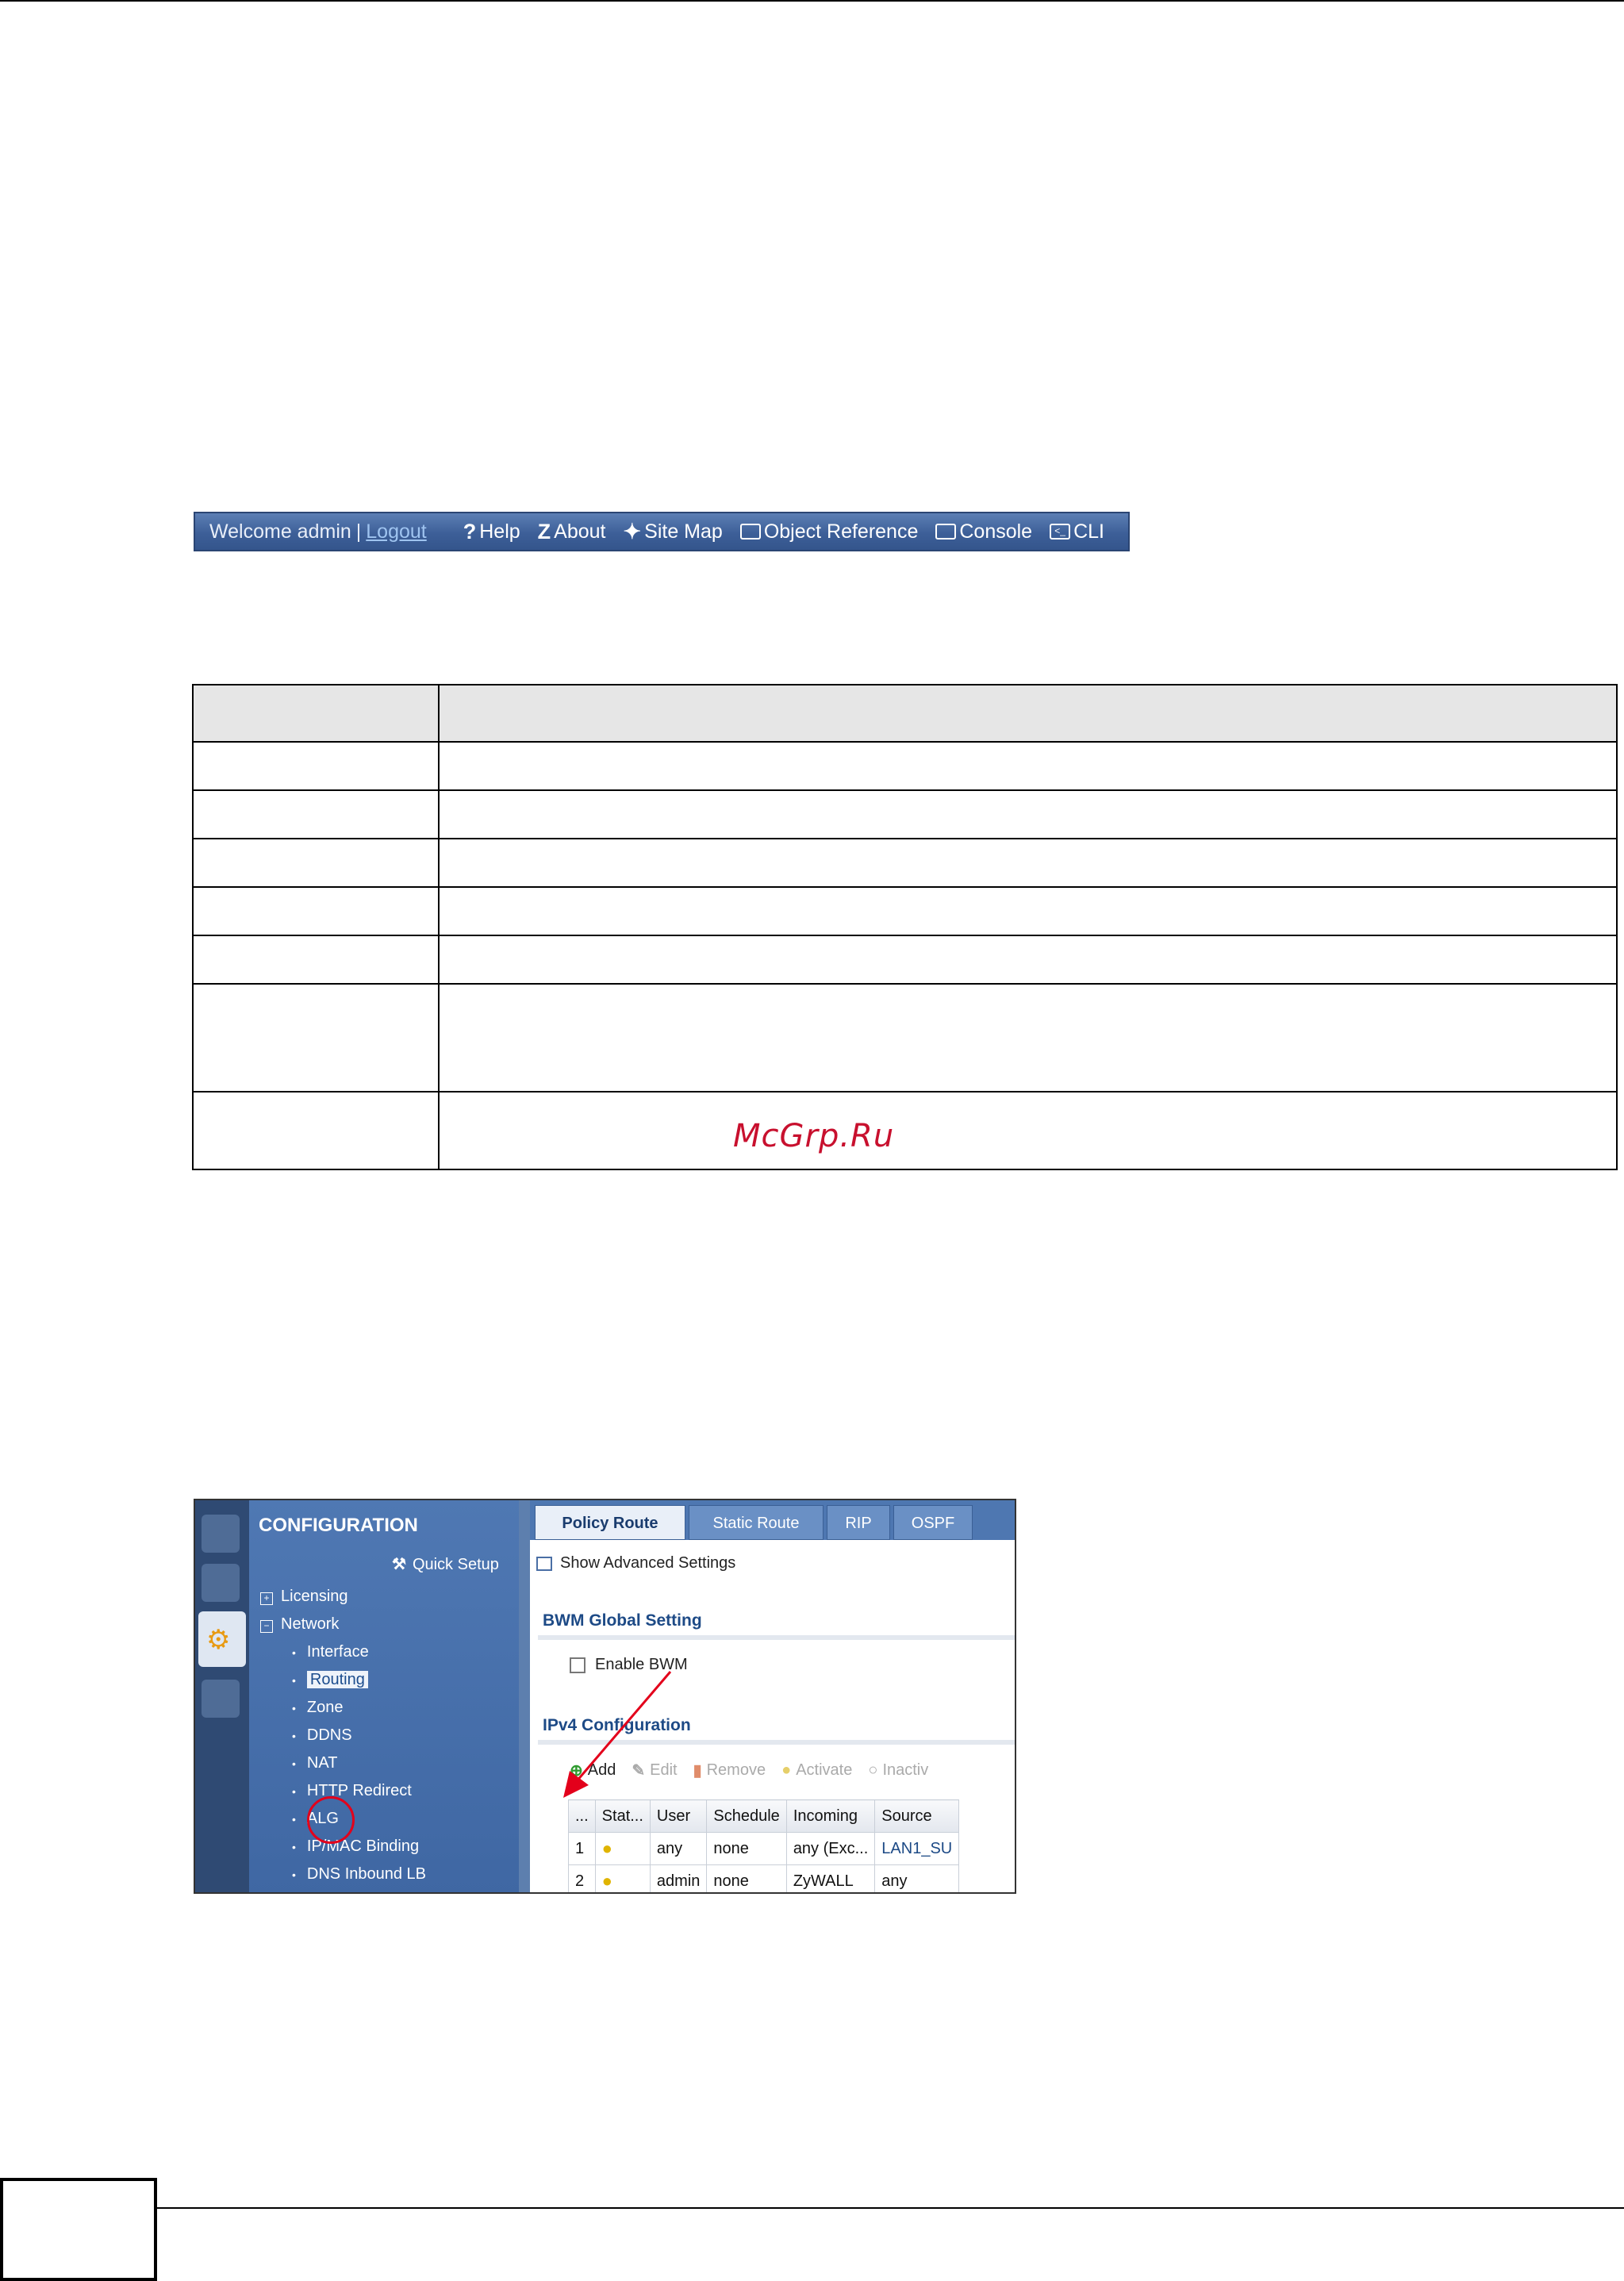  I want to click on page-number-box, so click(78, 2230).